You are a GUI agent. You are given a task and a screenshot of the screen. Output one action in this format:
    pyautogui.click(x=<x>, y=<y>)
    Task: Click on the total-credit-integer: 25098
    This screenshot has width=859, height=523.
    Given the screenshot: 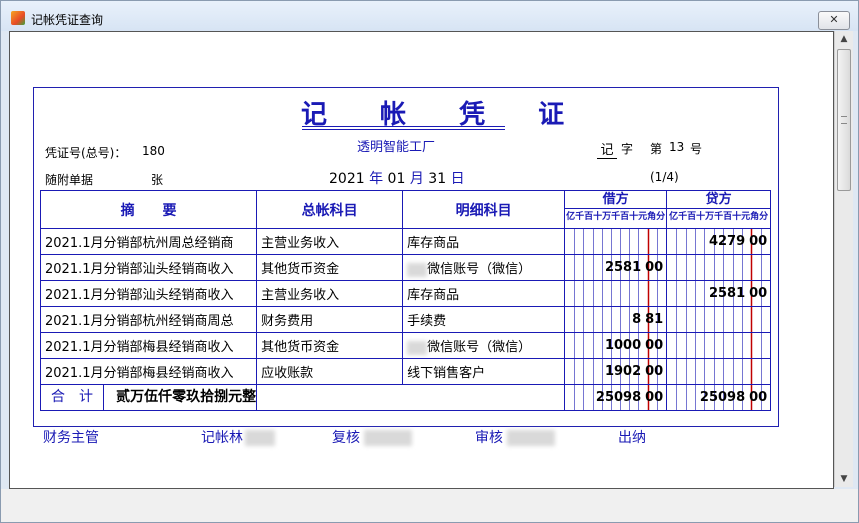 What is the action you would take?
    pyautogui.click(x=722, y=397)
    